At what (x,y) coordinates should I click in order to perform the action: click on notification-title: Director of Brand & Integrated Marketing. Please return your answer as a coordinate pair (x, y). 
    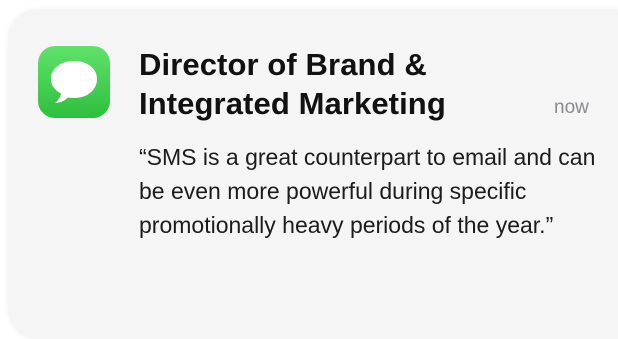
    Looking at the image, I should click on (292, 84).